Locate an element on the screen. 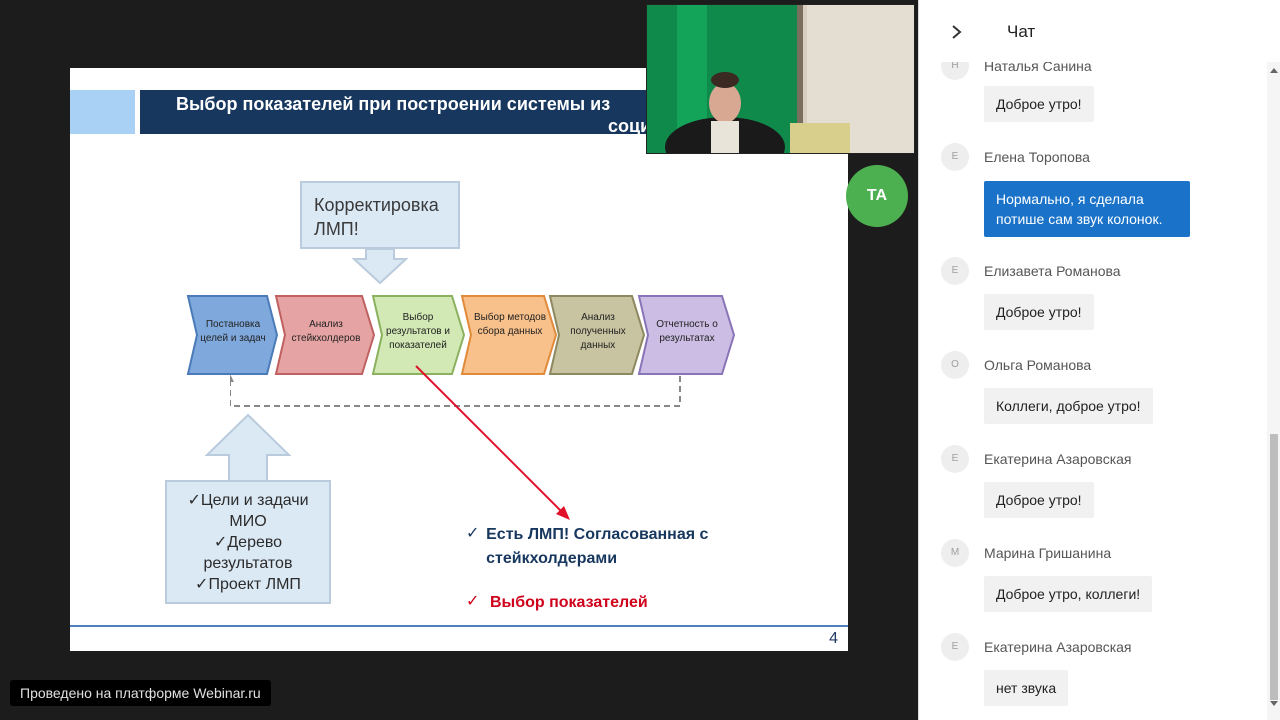 The width and height of the screenshot is (1280, 720). chevron-2-label: Анализ стейкхолдеров is located at coordinates (326, 331).